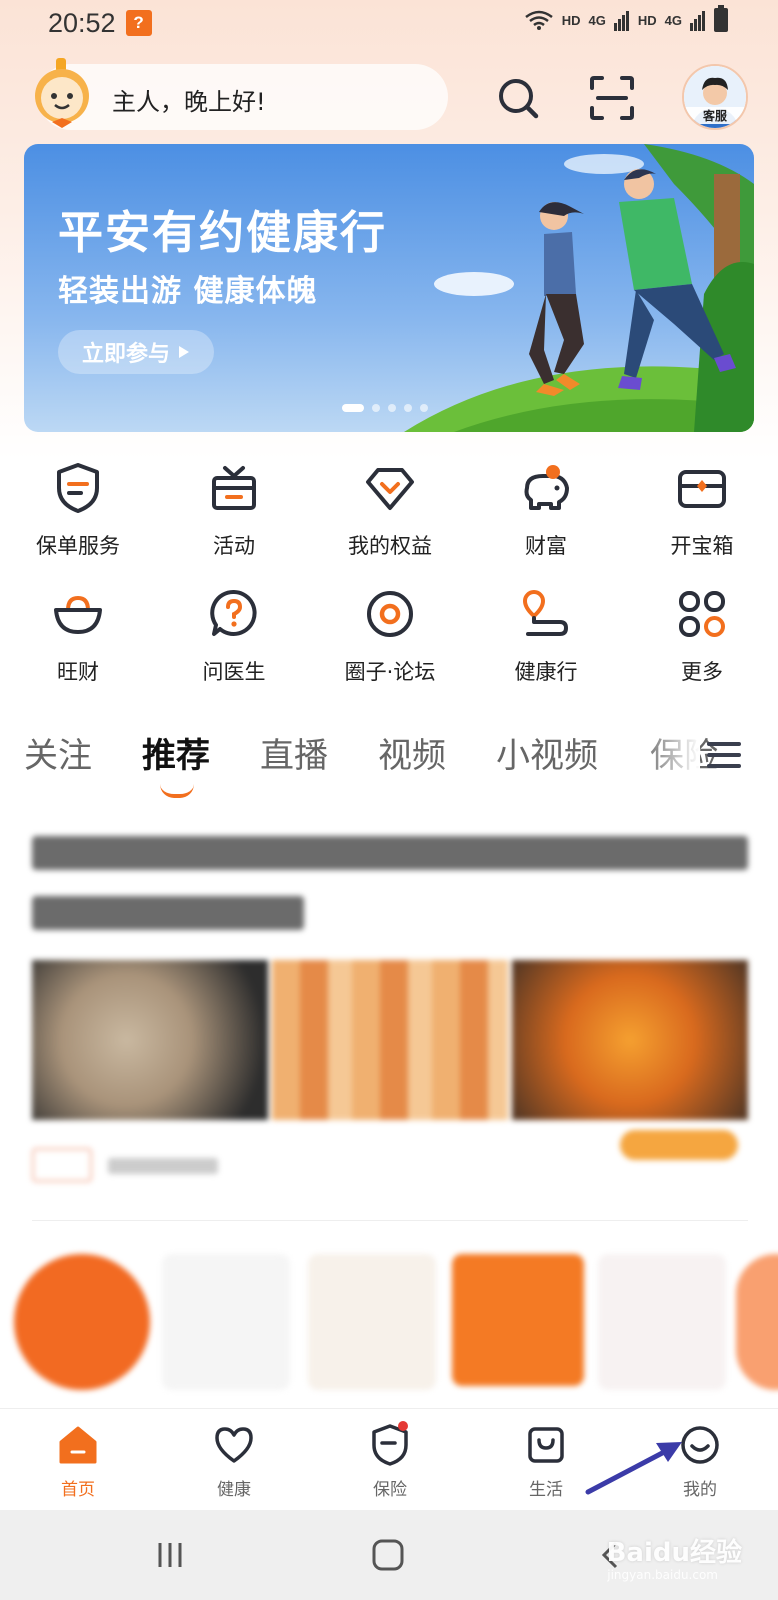 This screenshot has width=778, height=1600. What do you see at coordinates (702, 614) in the screenshot?
I see `more-grid-icon` at bounding box center [702, 614].